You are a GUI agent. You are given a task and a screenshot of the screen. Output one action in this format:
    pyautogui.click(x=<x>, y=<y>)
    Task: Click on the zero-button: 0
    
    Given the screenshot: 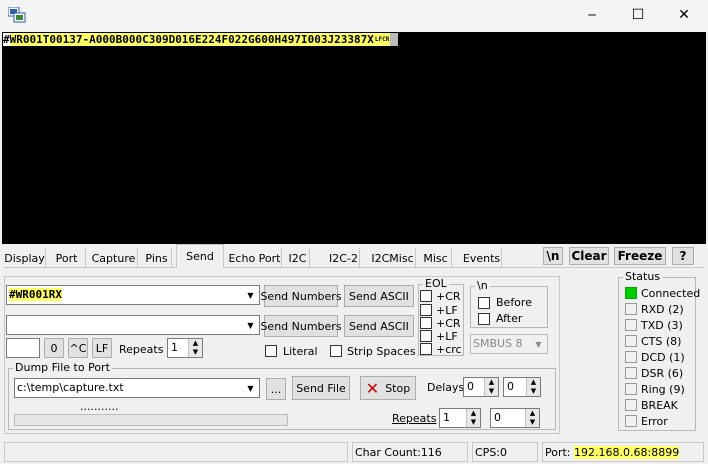 What is the action you would take?
    pyautogui.click(x=54, y=348)
    